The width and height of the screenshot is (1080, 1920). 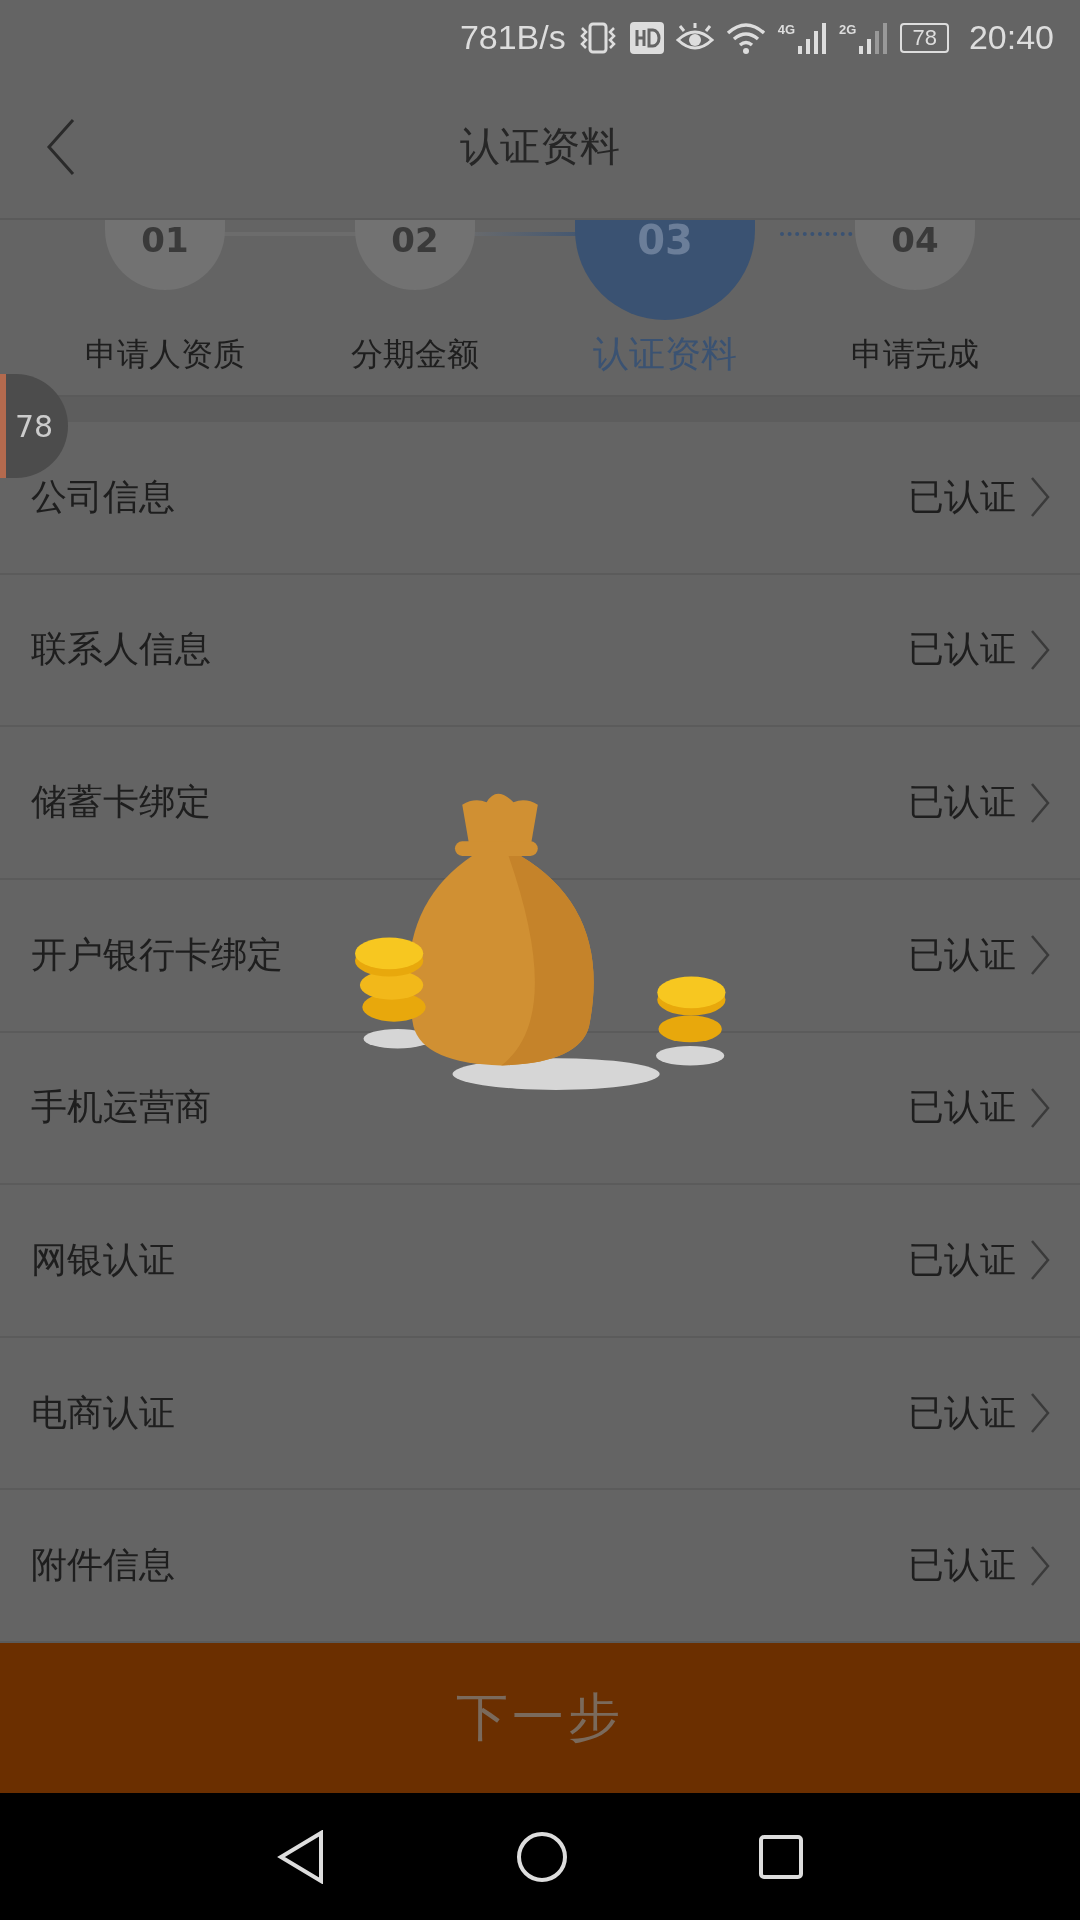 I want to click on wifi-icon, so click(x=745, y=37).